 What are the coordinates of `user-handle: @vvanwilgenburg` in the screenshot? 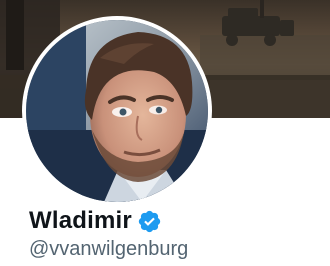 It's located at (109, 249).